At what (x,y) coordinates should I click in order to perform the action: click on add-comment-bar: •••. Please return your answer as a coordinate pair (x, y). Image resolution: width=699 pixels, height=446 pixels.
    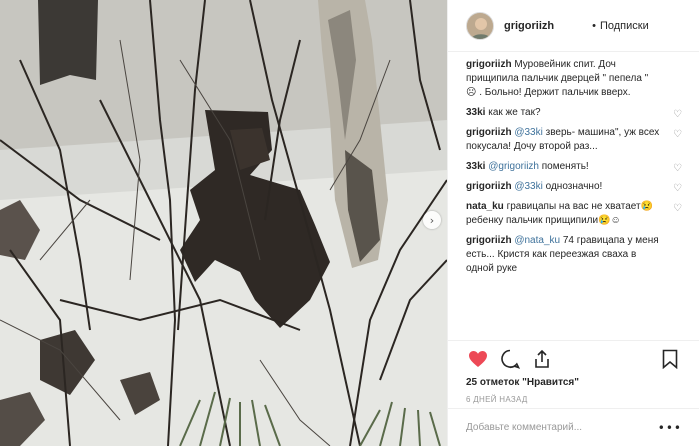
    Looking at the image, I should click on (573, 427).